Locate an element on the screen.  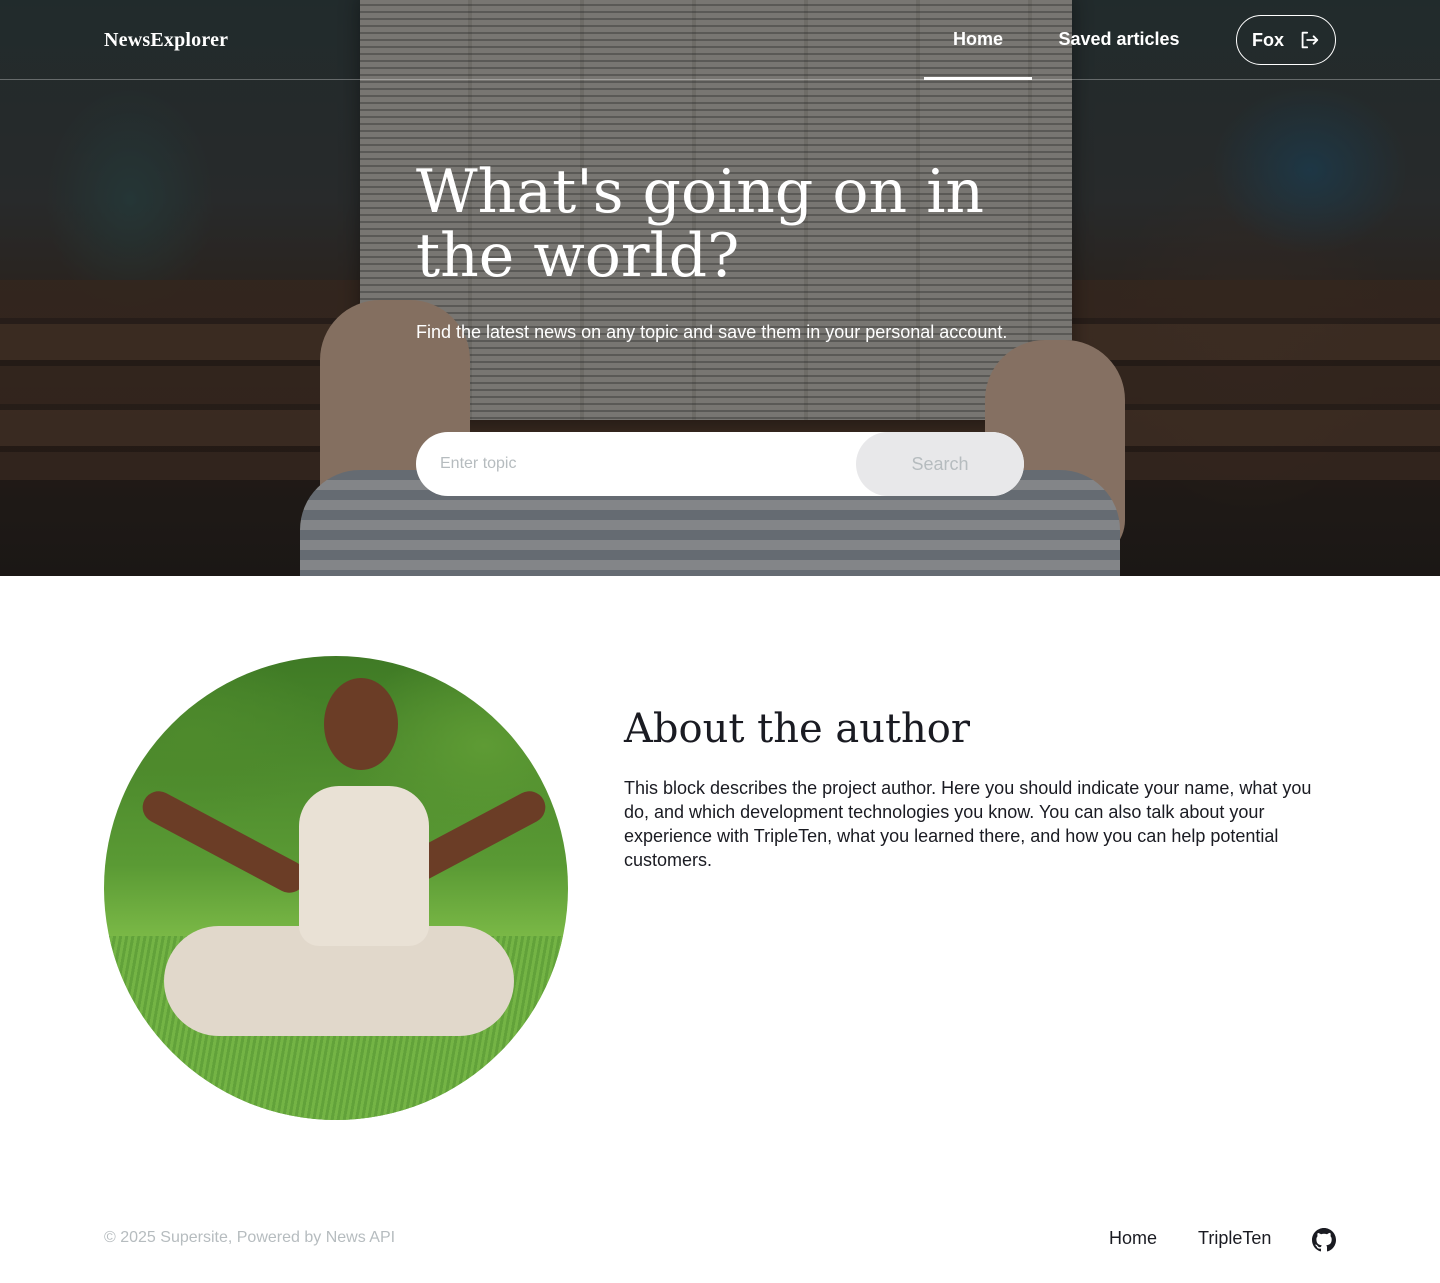
footer-copyright: © 2025 Supersite, Powered by News API is located at coordinates (250, 1237).